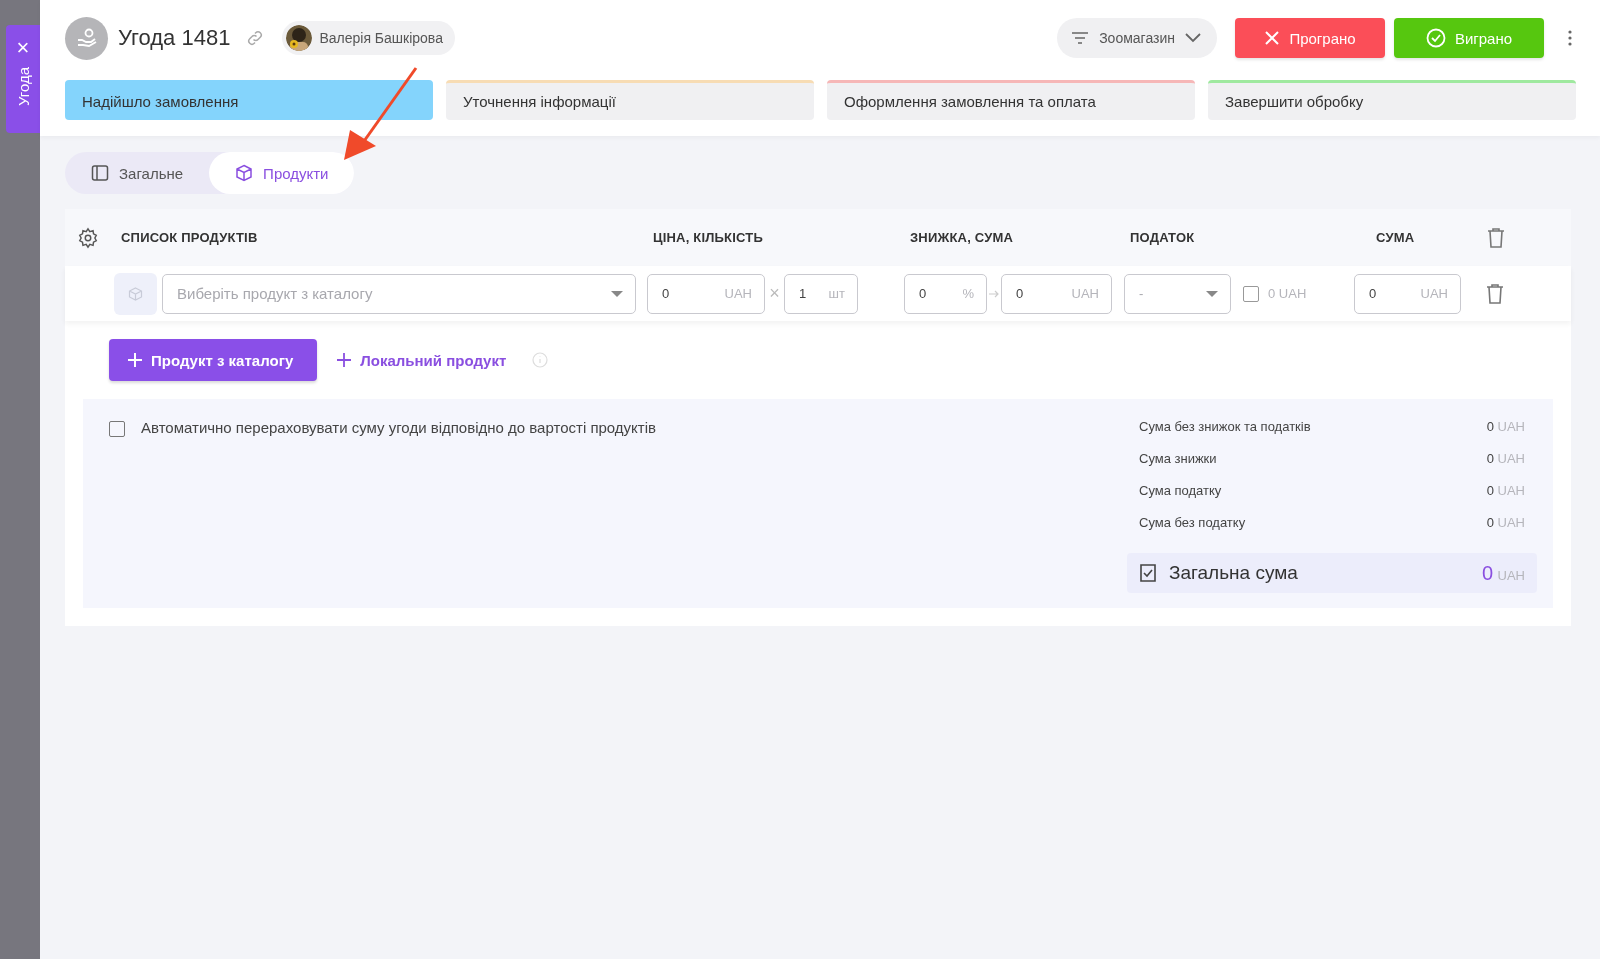 The image size is (1600, 959). Describe the element at coordinates (137, 173) in the screenshot. I see `tab: Загальне` at that location.